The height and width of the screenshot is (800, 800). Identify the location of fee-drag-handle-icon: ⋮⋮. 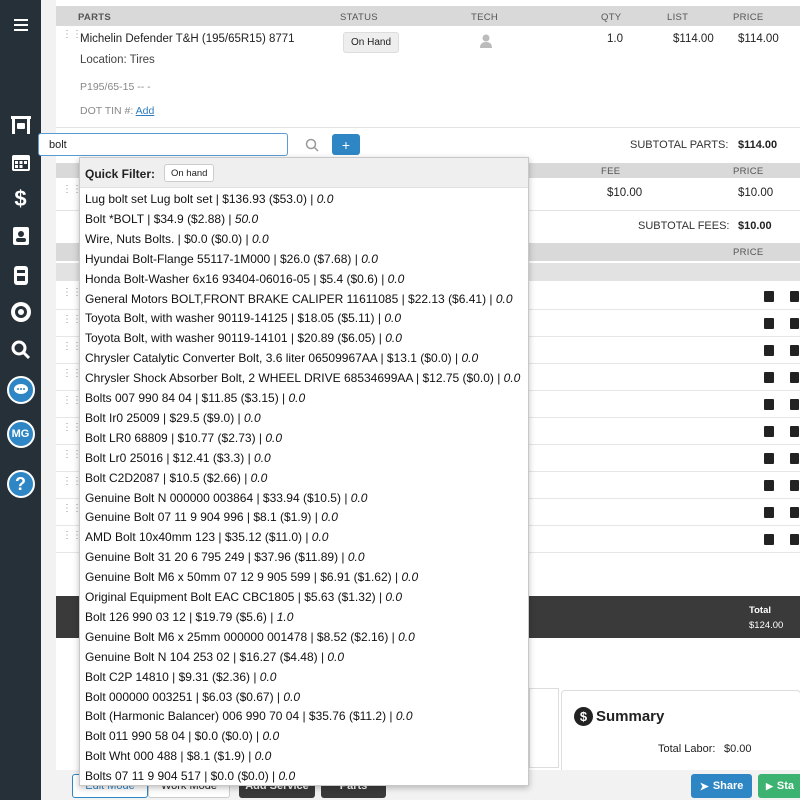
(72, 192).